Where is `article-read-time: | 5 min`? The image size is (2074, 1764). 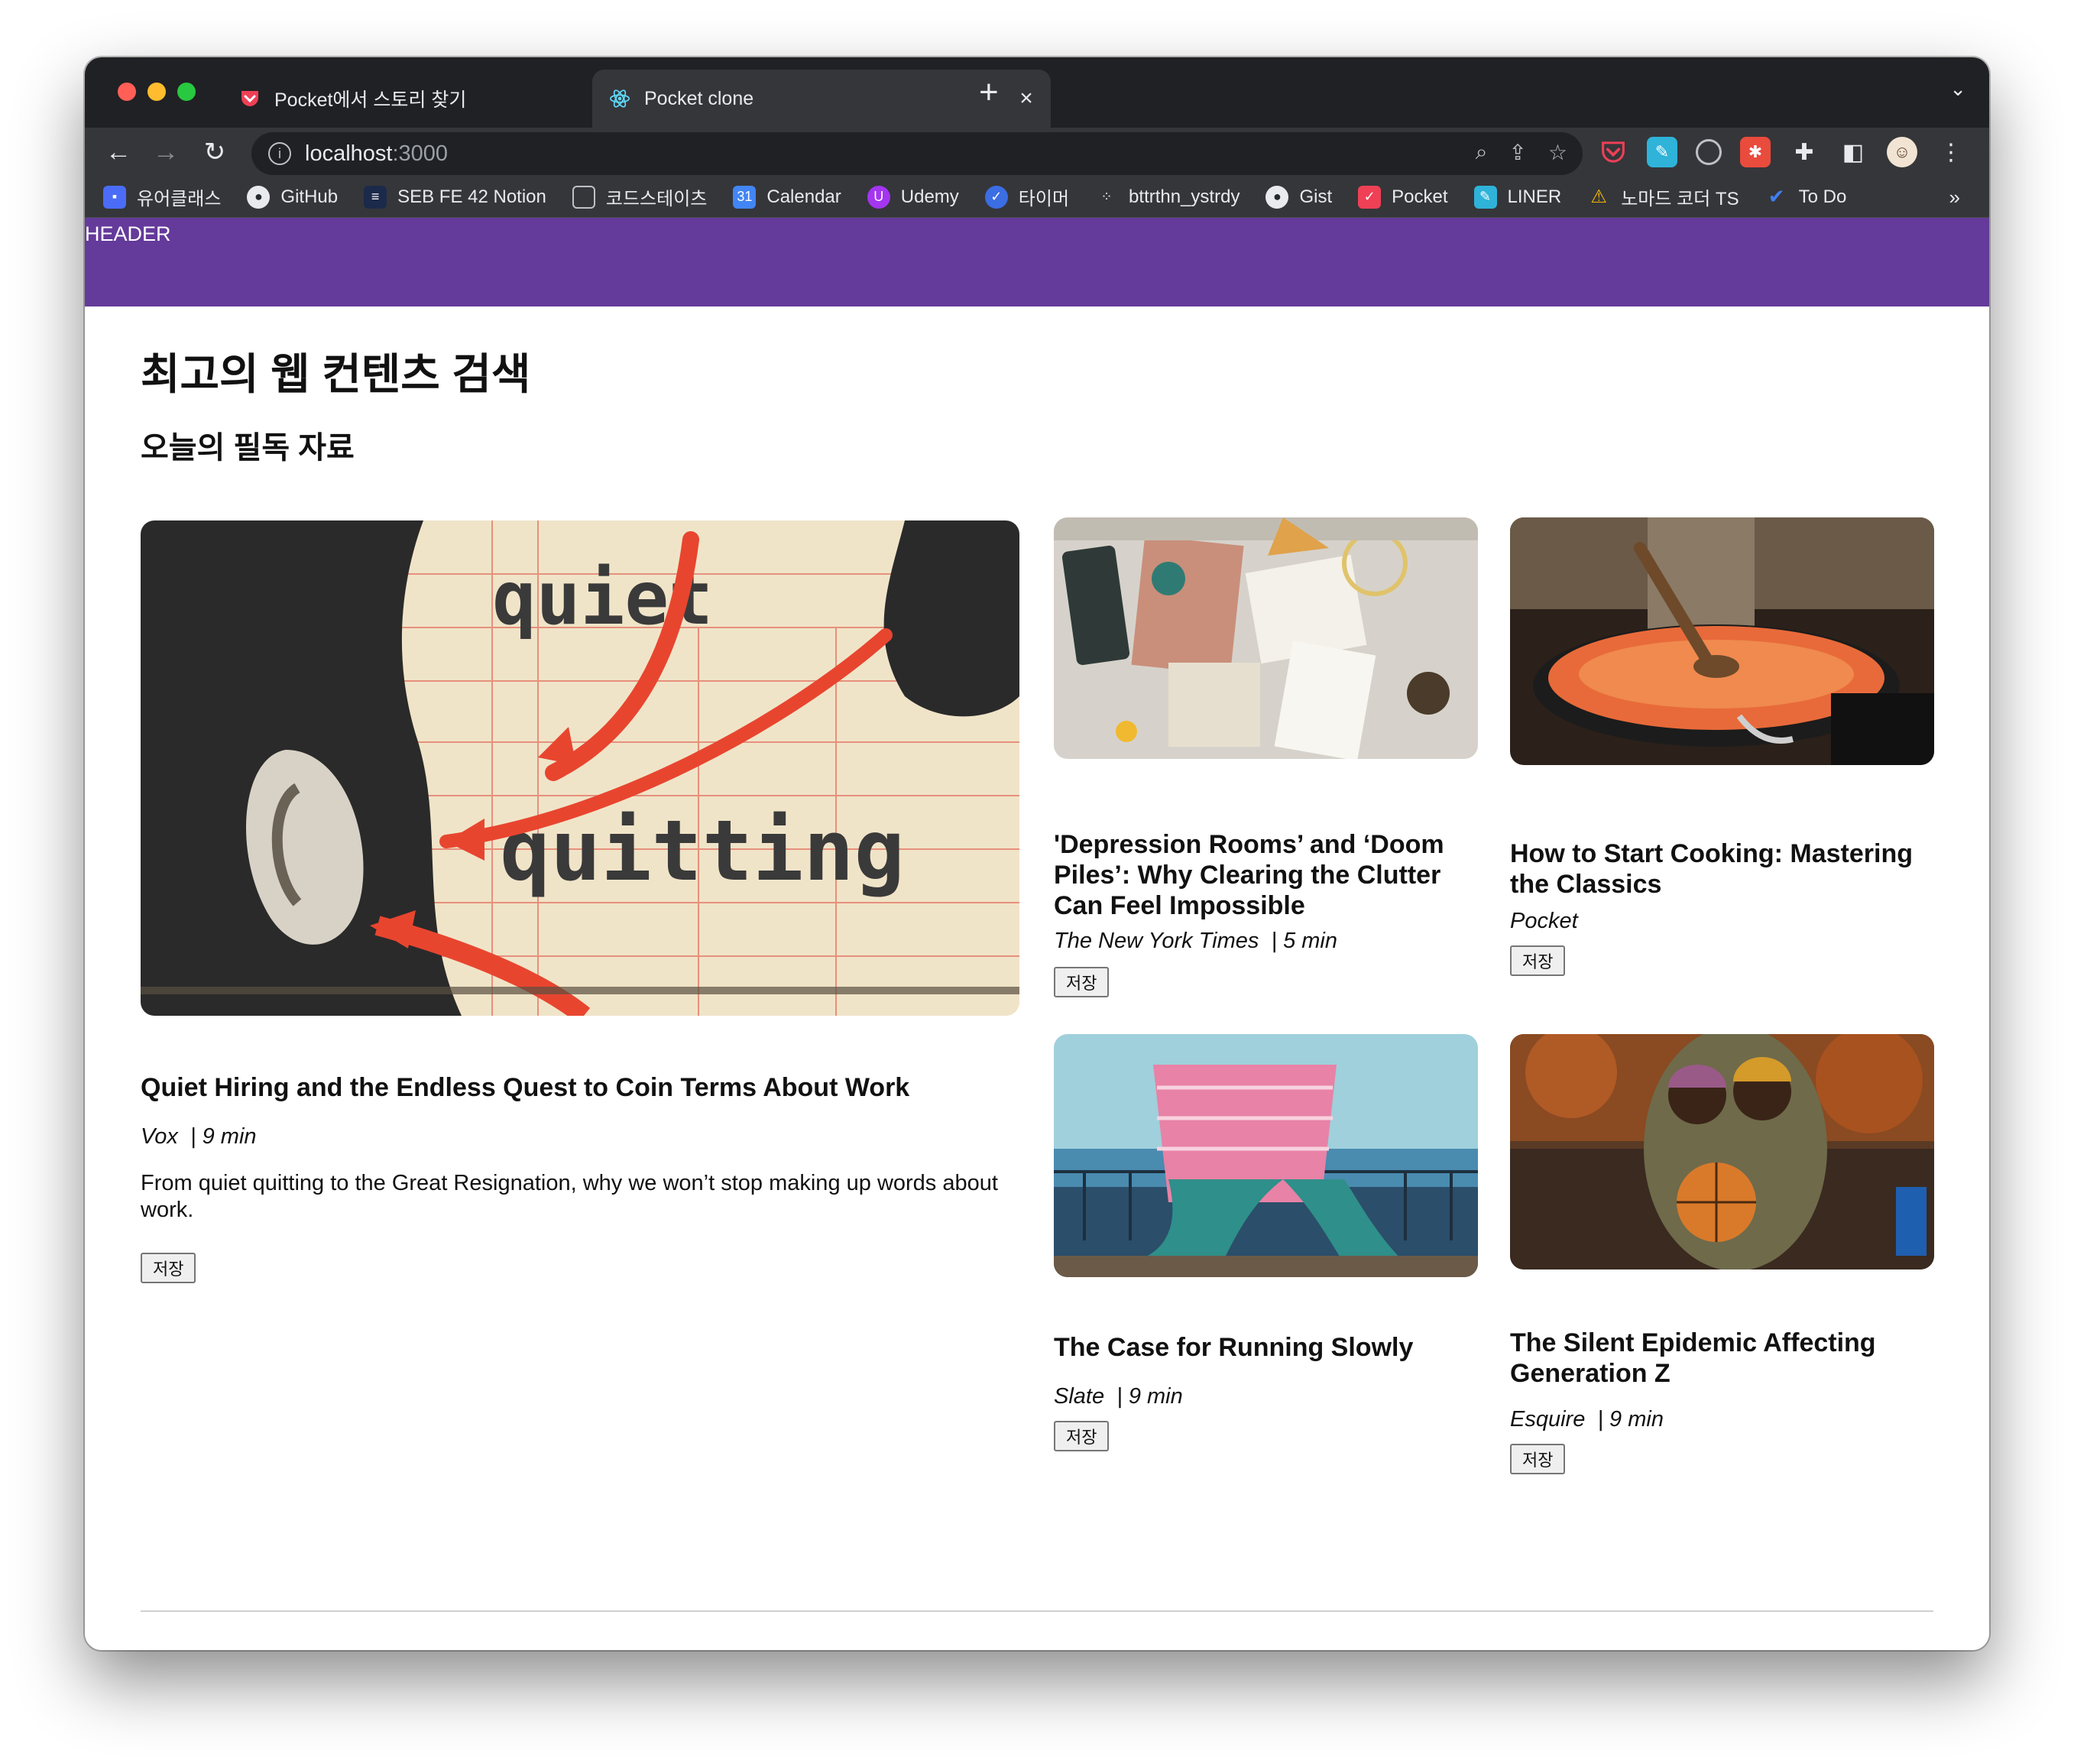 article-read-time: | 5 min is located at coordinates (1304, 941).